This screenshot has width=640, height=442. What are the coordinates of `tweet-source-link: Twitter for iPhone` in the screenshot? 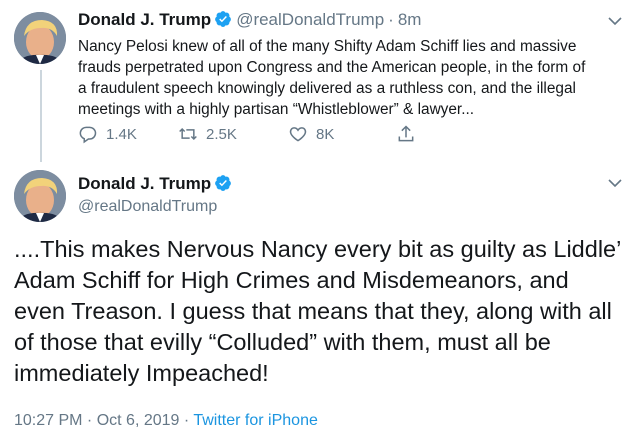 It's located at (255, 420).